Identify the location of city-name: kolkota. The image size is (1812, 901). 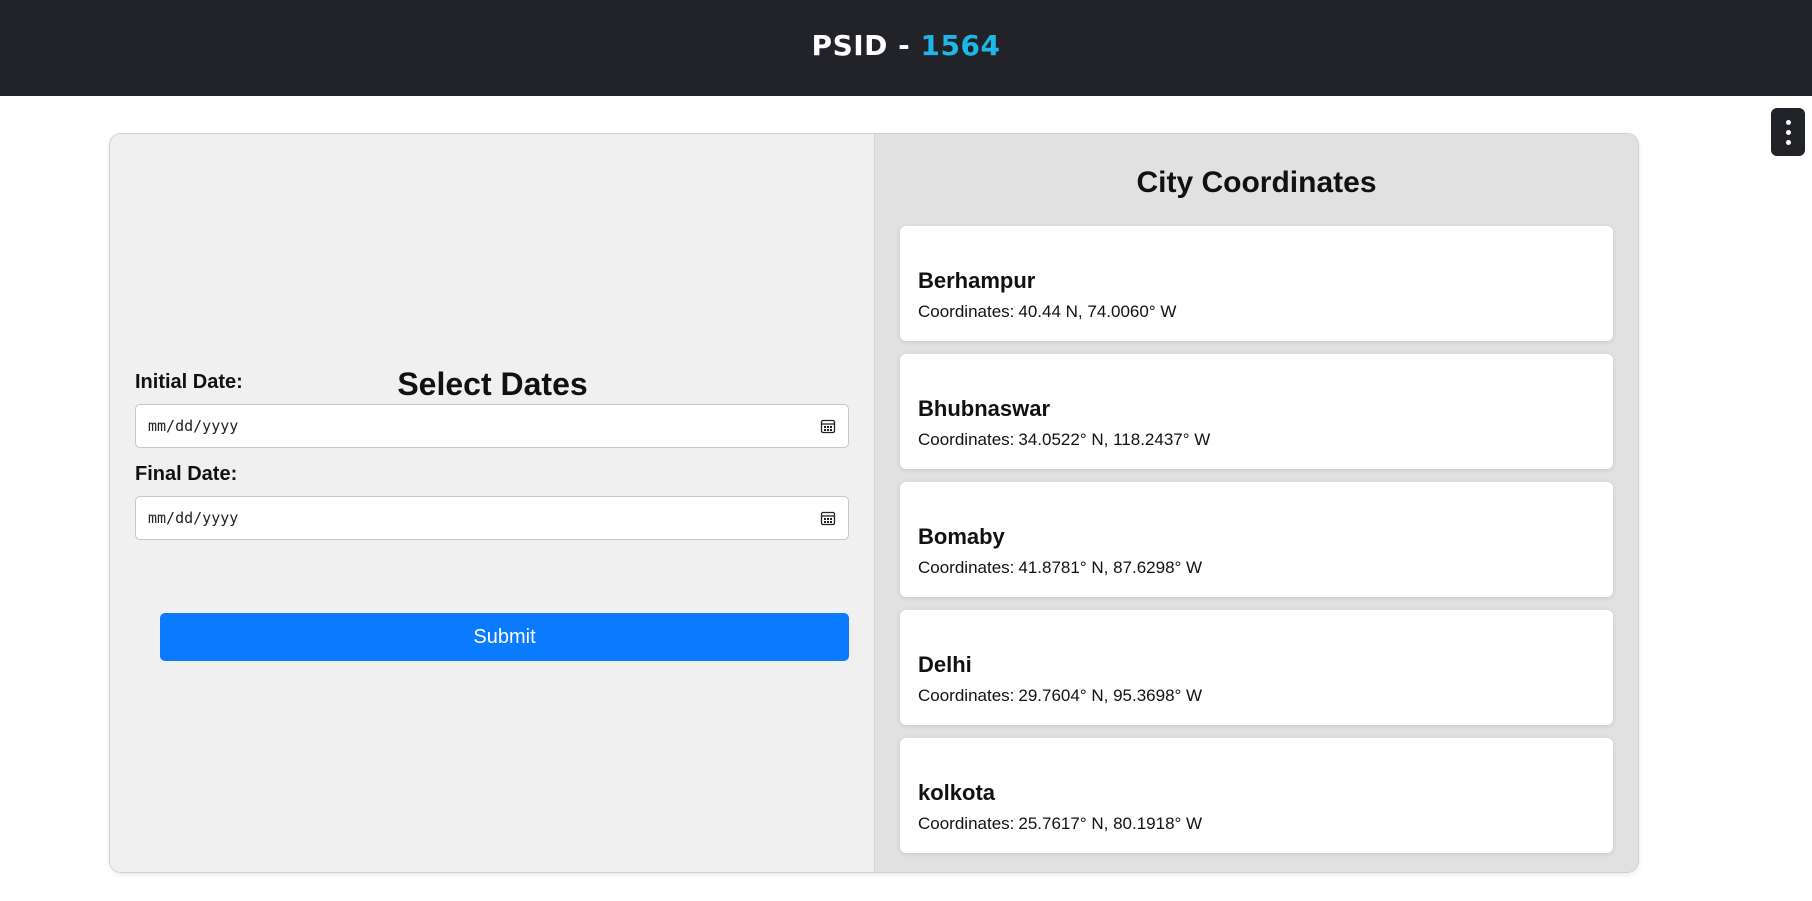
(957, 792).